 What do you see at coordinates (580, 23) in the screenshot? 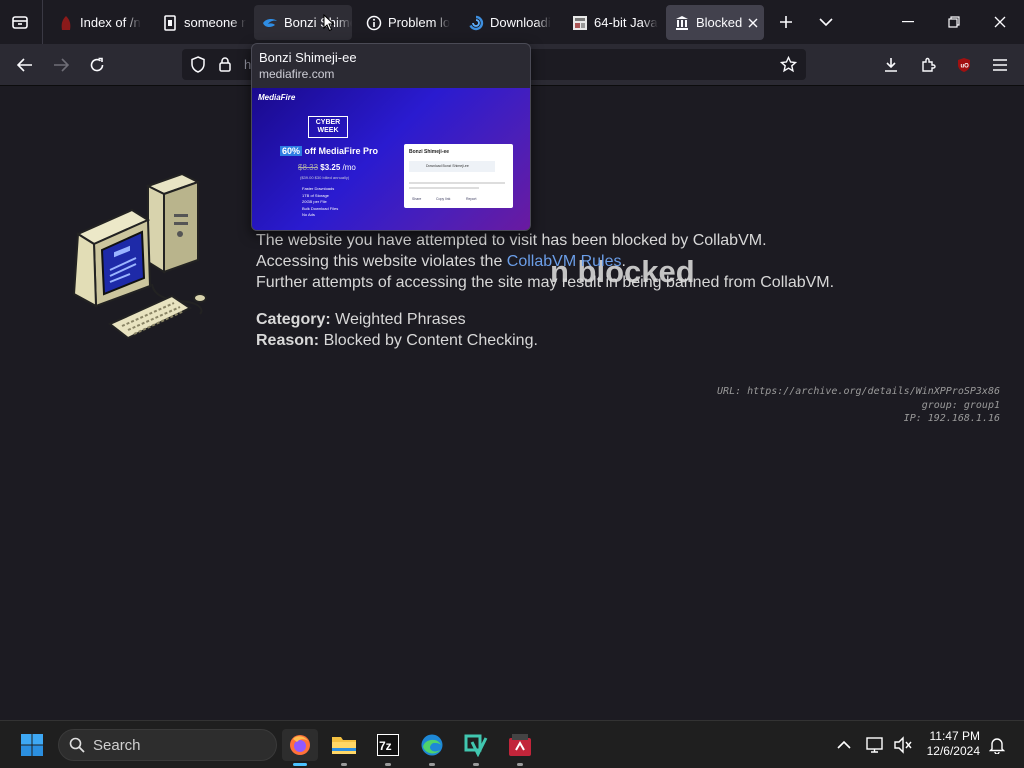
I see `java-page-icon` at bounding box center [580, 23].